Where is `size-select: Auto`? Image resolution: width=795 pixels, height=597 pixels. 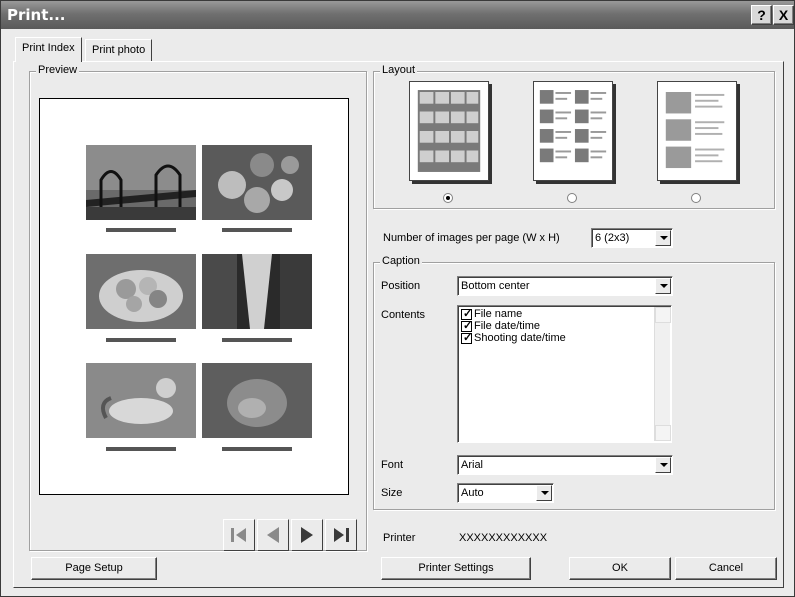
size-select: Auto is located at coordinates (505, 493).